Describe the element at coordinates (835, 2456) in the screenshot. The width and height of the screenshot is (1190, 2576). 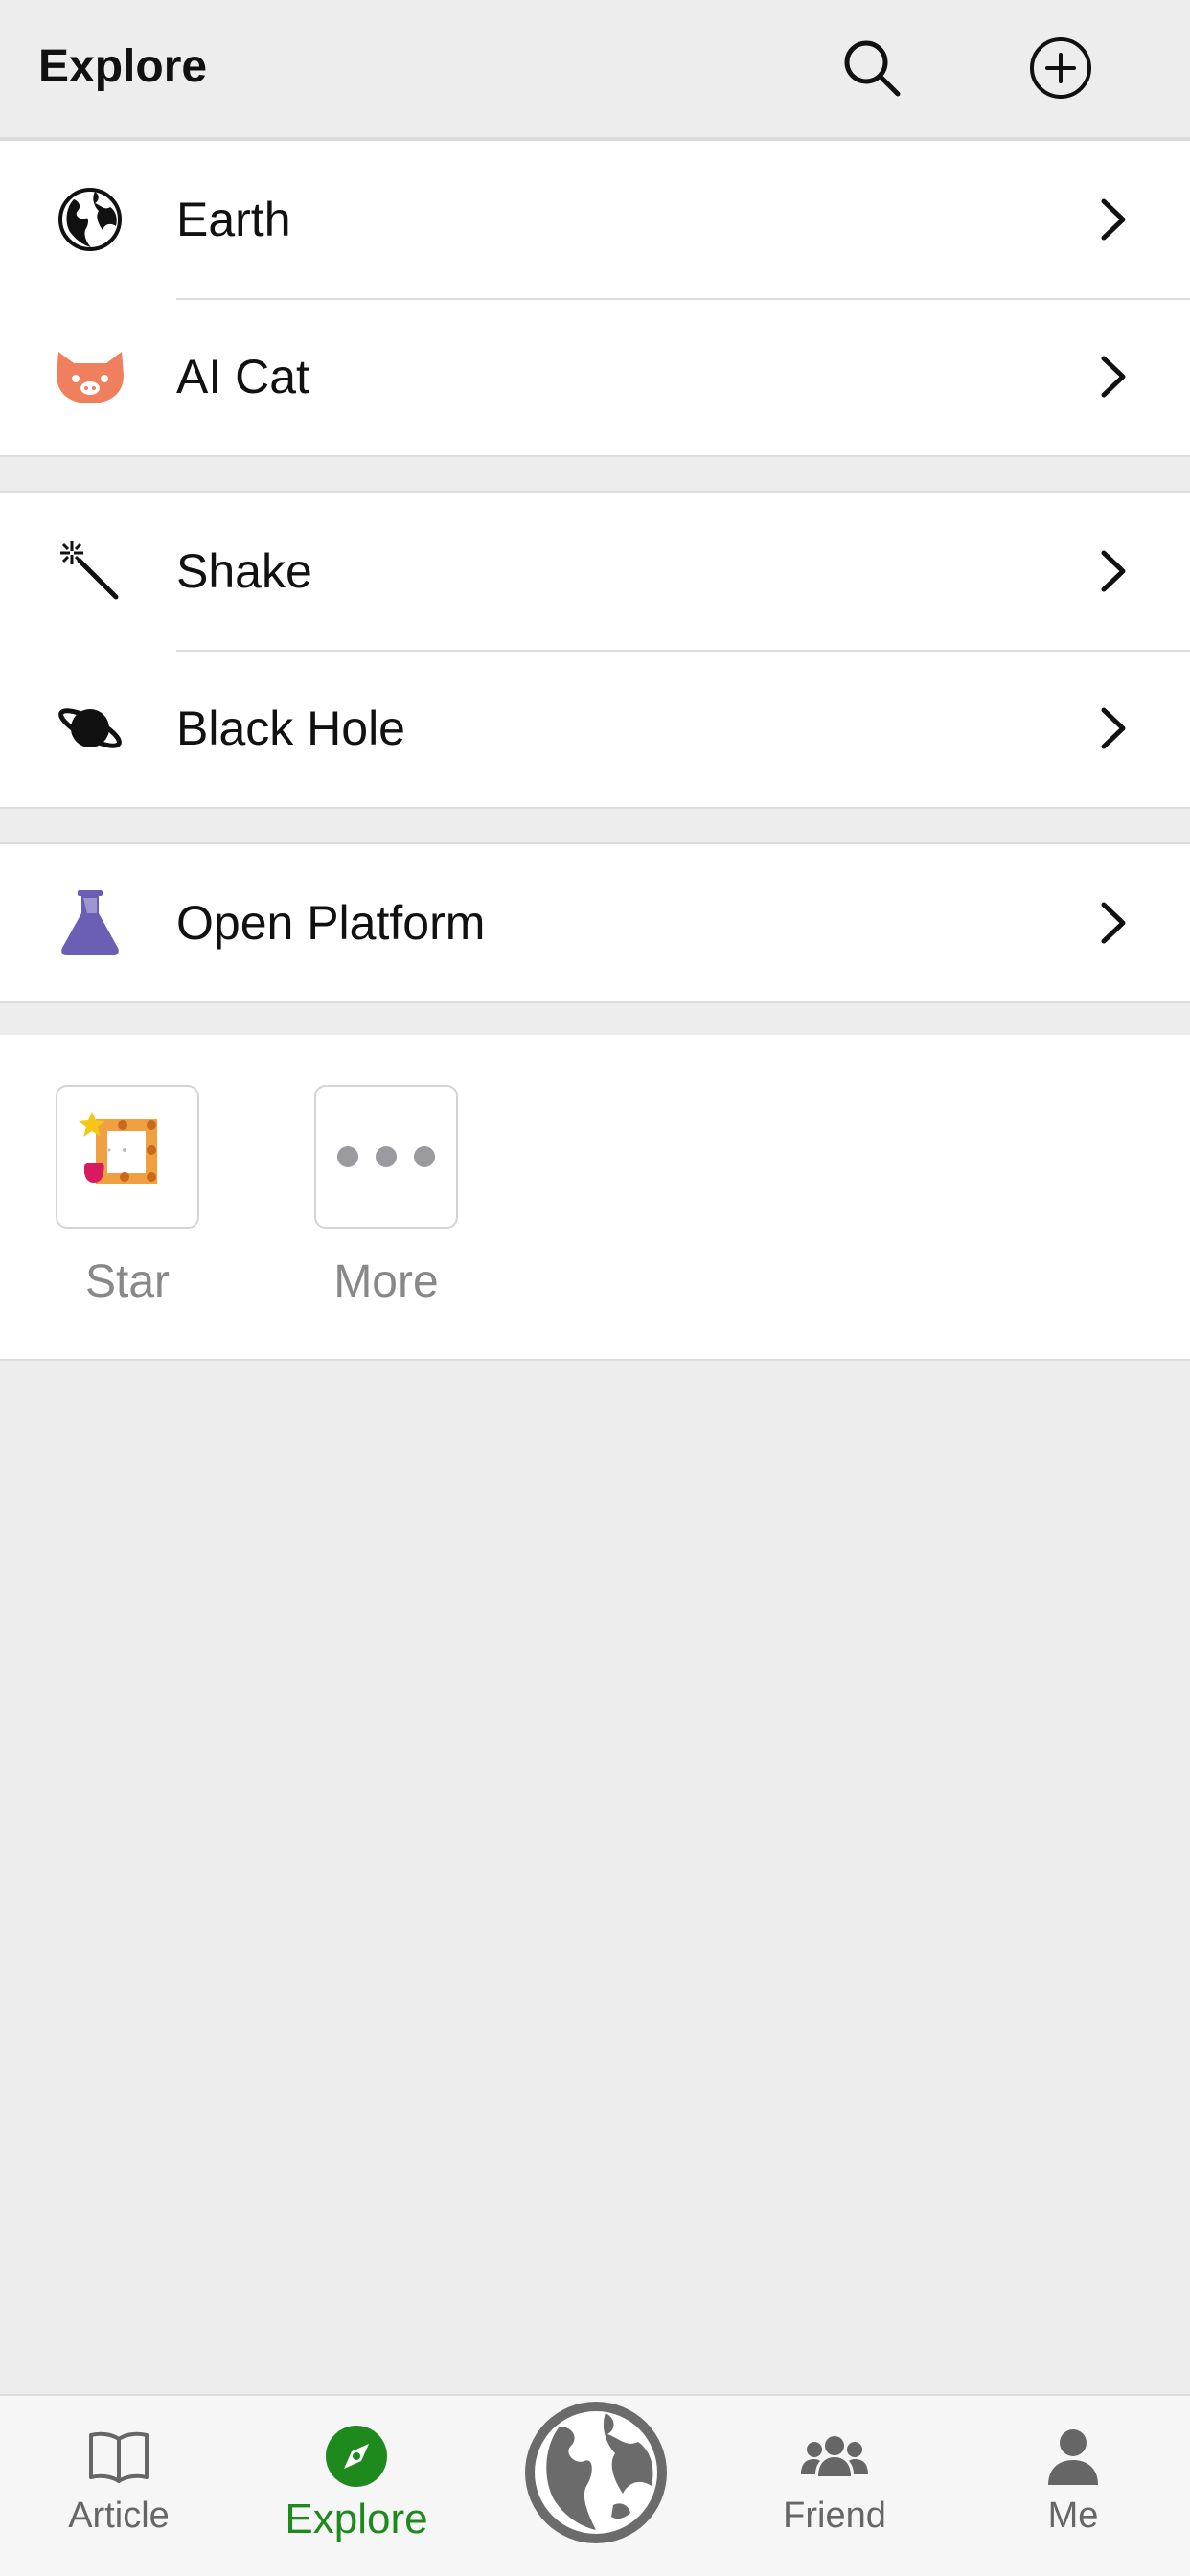
I see `people-icon` at that location.